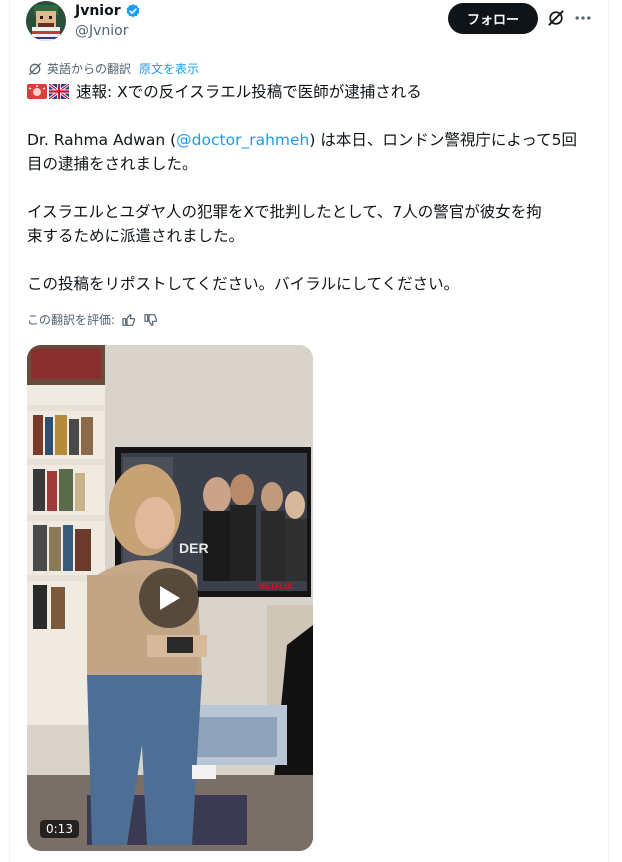 This screenshot has width=622, height=862. Describe the element at coordinates (71, 320) in the screenshot. I see `rate-translation-label: この翻訳を評価:` at that location.